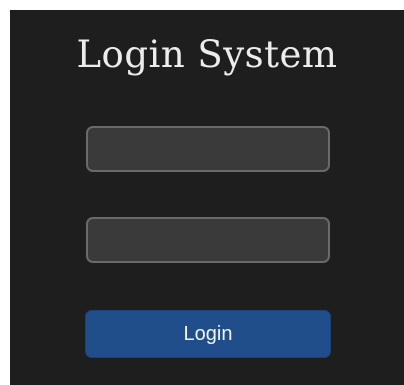 This screenshot has width=404, height=385. I want to click on login-button: Login, so click(208, 334).